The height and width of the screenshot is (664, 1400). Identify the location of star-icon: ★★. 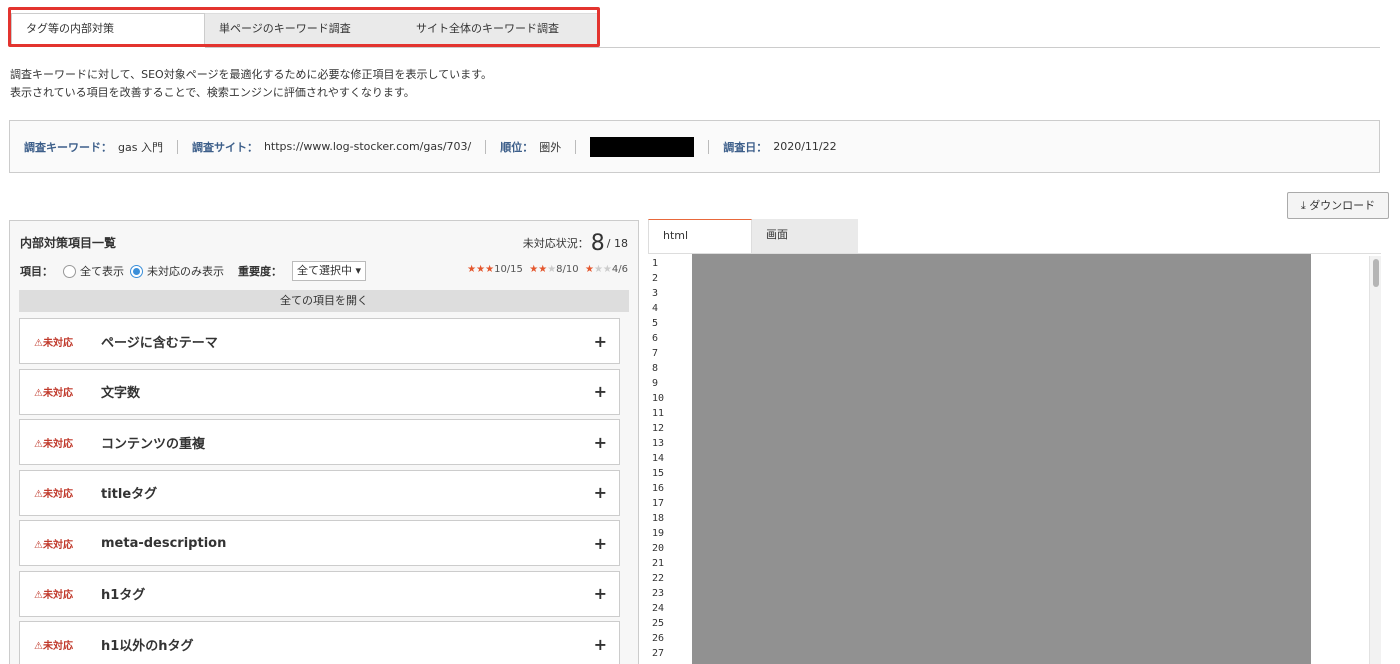
(538, 269).